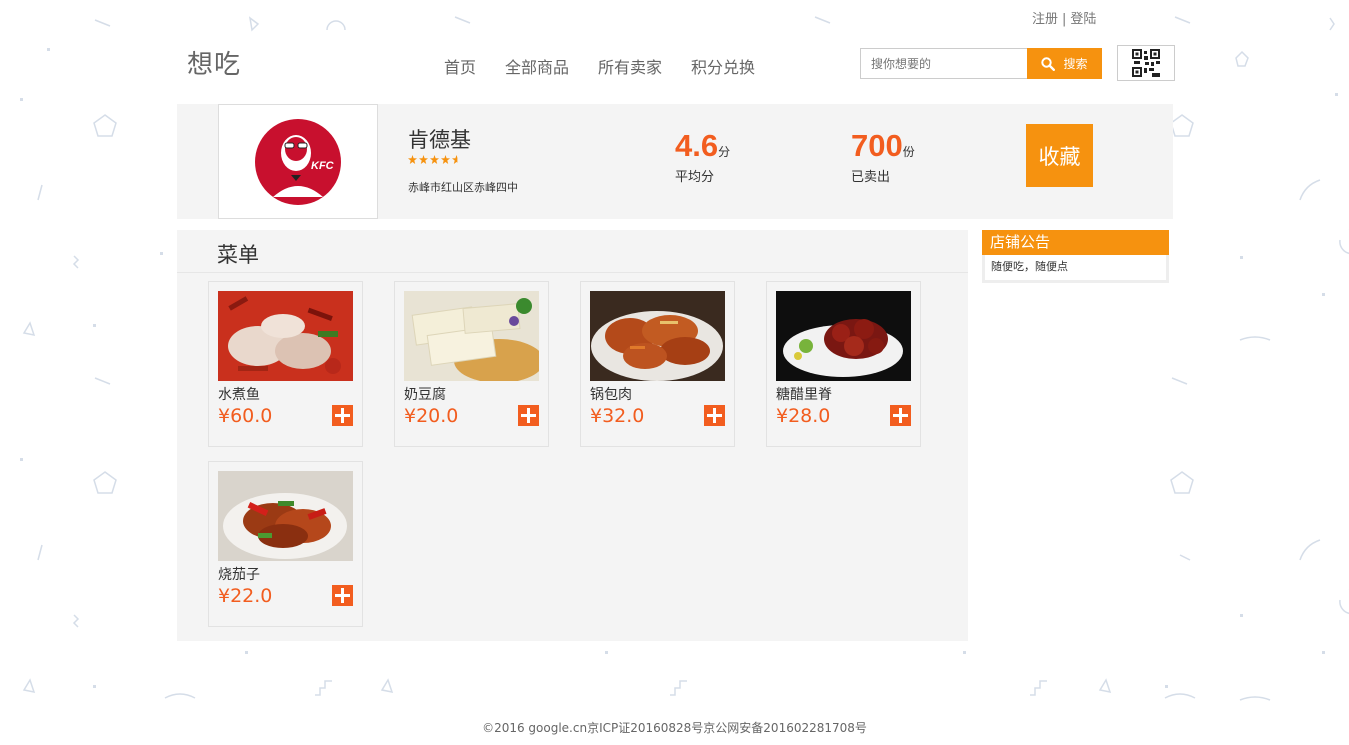 The height and width of the screenshot is (745, 1349). I want to click on store-notice-text: 随便吃，随便点, so click(1075, 269).